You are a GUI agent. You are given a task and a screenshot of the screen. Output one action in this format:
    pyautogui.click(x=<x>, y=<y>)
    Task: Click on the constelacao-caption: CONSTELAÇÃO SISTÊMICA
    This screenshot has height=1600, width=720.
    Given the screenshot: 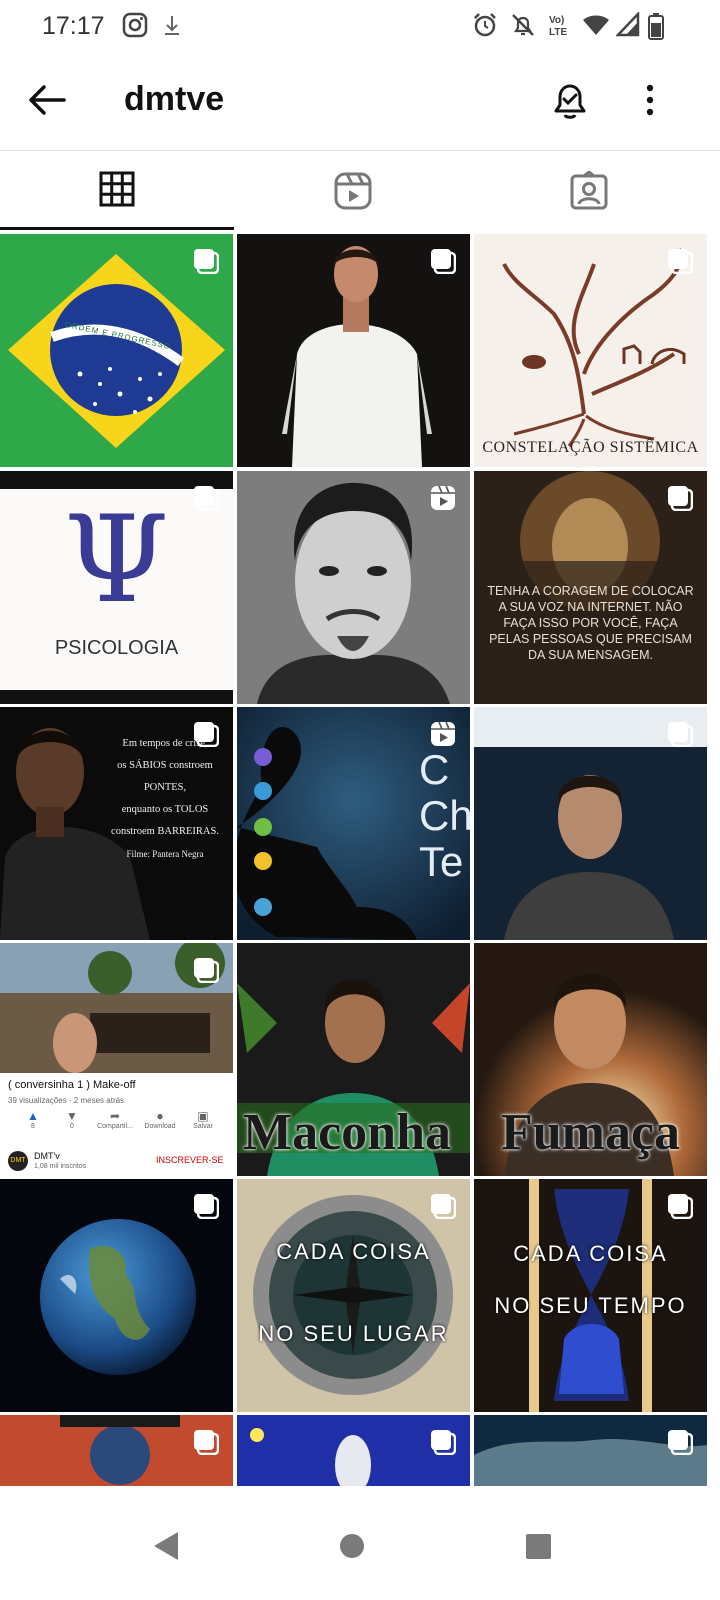 What is the action you would take?
    pyautogui.click(x=590, y=447)
    